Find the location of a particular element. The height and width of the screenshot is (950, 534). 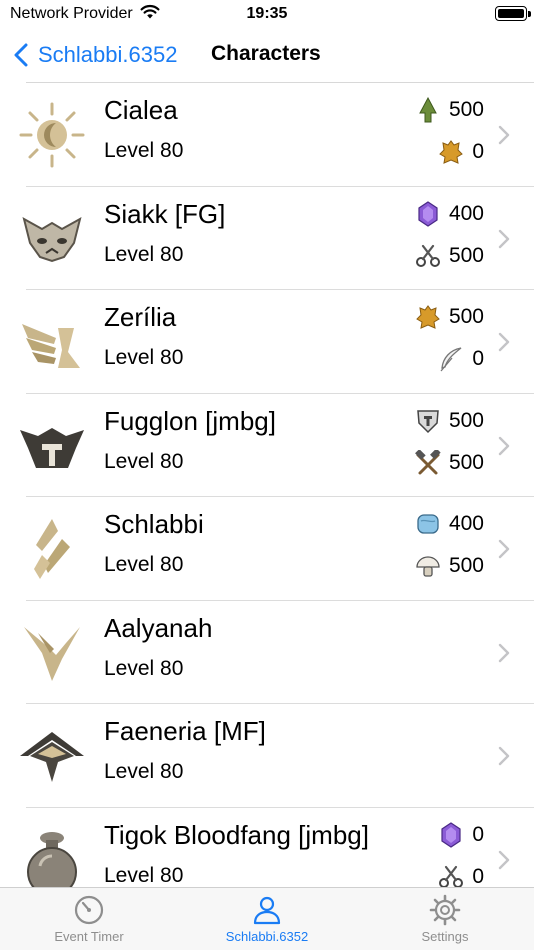

chevron-left-icon is located at coordinates (21, 55).